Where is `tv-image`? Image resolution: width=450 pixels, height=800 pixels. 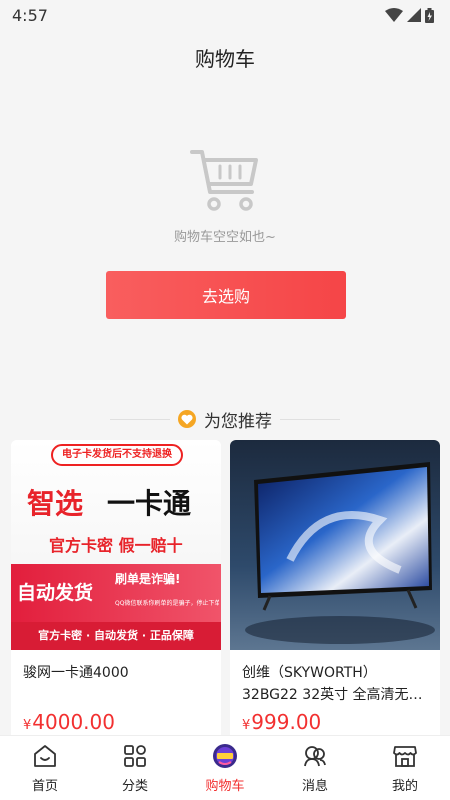 tv-image is located at coordinates (340, 553).